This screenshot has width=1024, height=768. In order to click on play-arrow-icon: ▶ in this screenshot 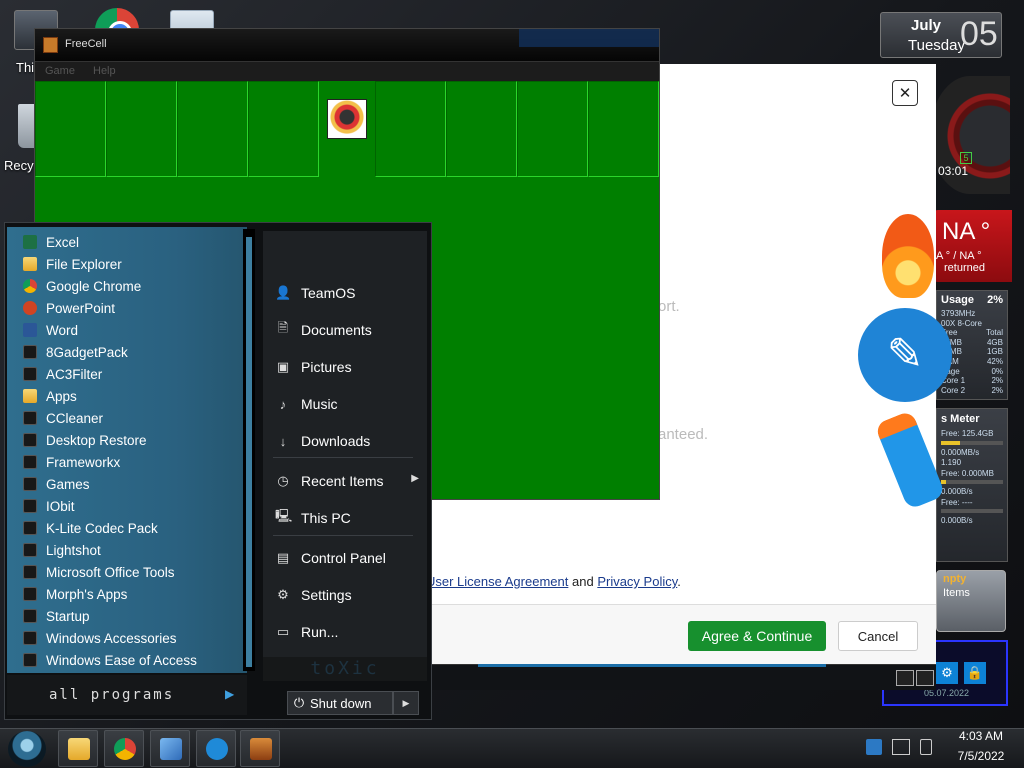, I will do `click(230, 694)`.